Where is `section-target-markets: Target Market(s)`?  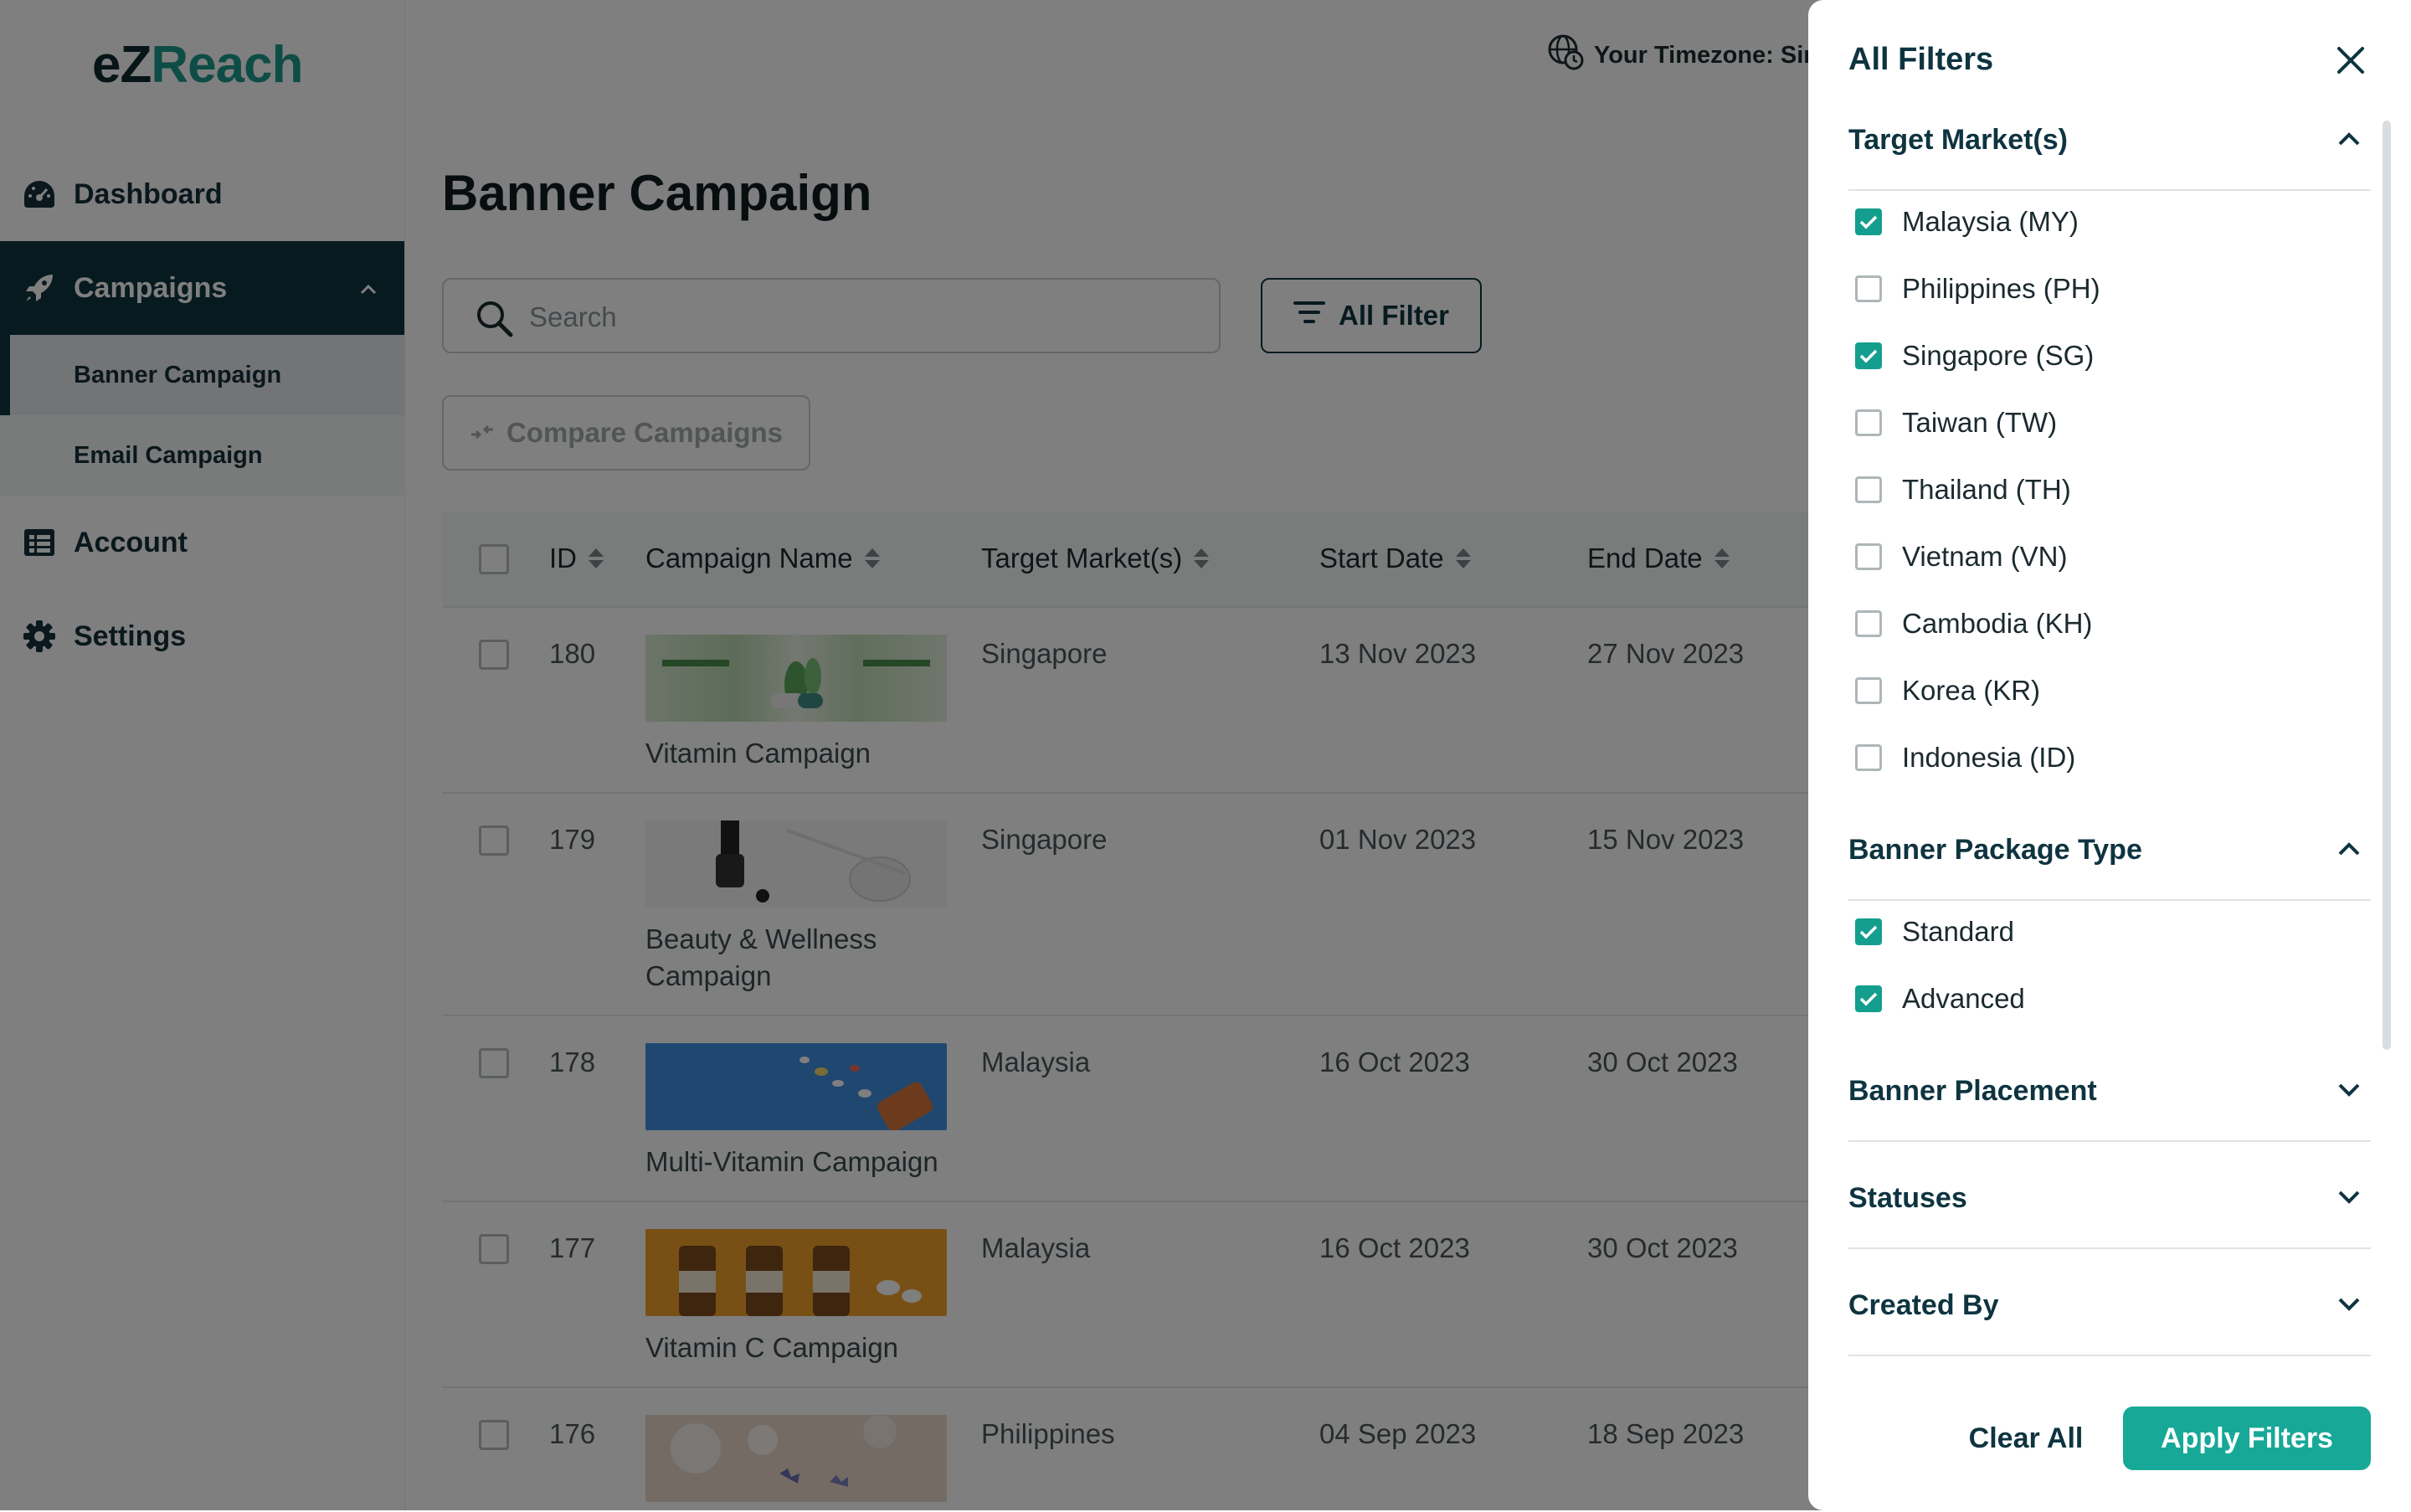
section-target-markets: Target Market(s) is located at coordinates (2109, 157).